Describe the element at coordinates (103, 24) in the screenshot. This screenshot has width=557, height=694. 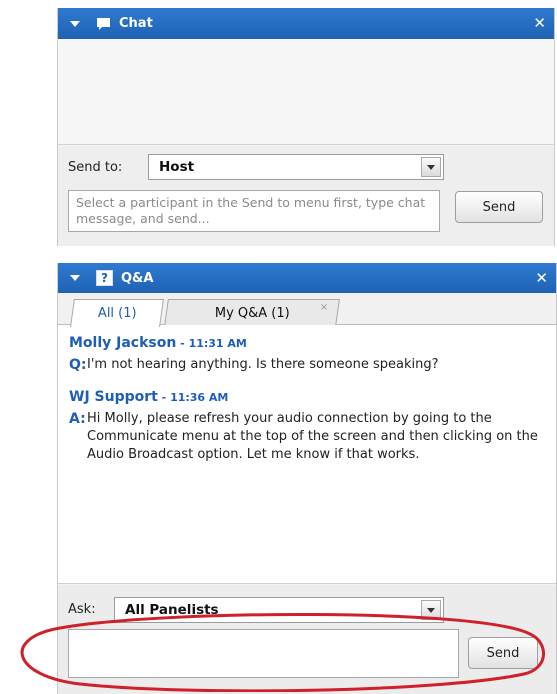
I see `chat-bubble-icon` at that location.